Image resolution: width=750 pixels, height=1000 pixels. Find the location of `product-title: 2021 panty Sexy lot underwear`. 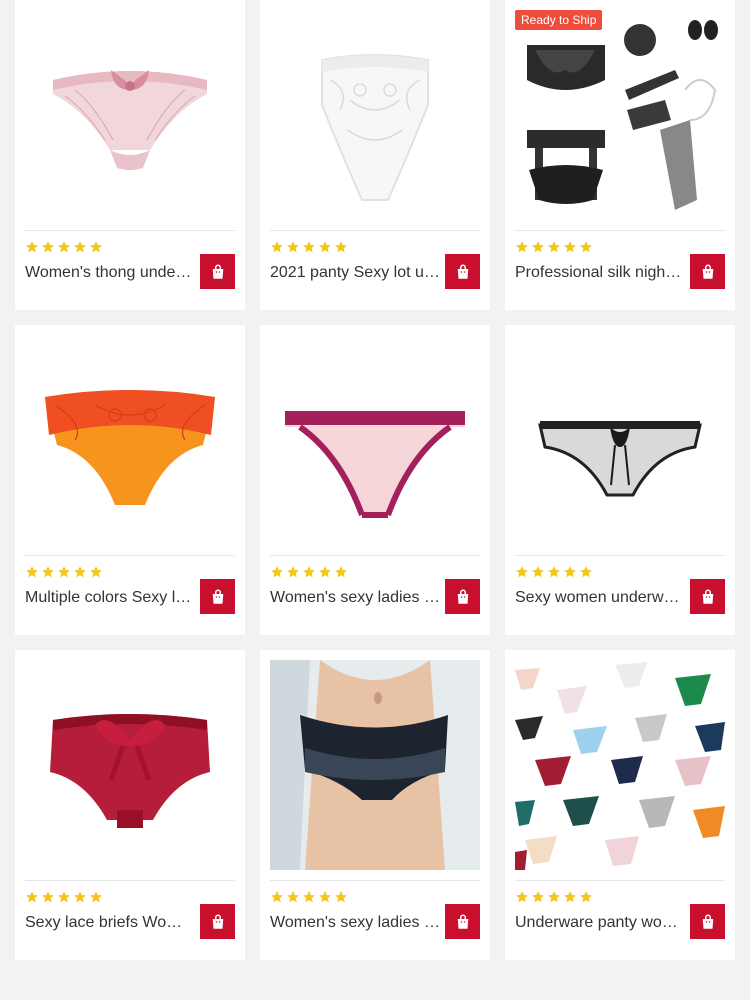

product-title: 2021 panty Sexy lot underwear is located at coordinates (355, 273).